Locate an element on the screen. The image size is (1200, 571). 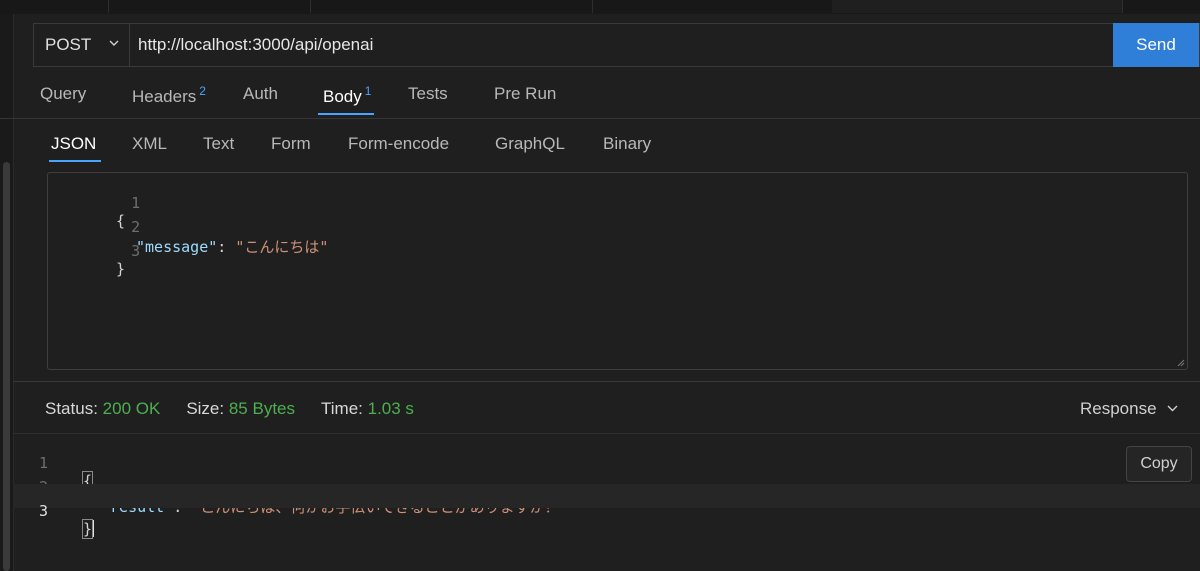
size-item: Size: 85 Bytes is located at coordinates (240, 409).